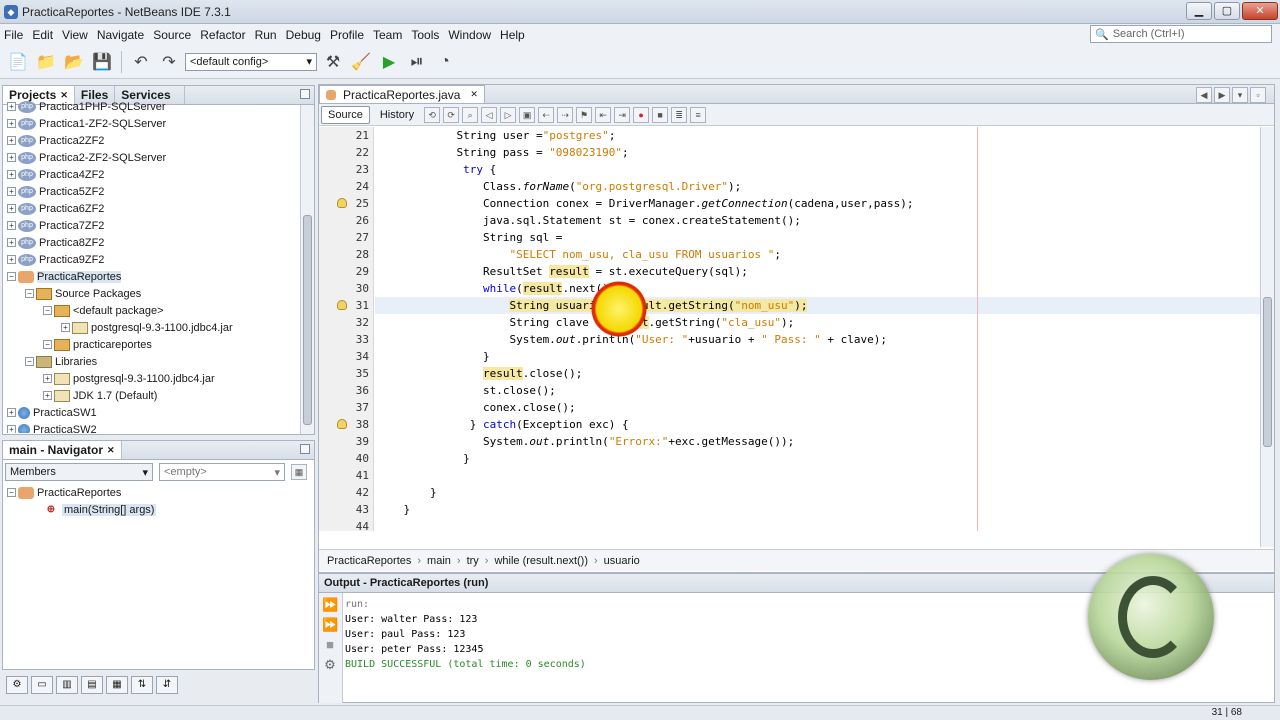  What do you see at coordinates (679, 114) in the screenshot?
I see `comment-icon: ≣` at bounding box center [679, 114].